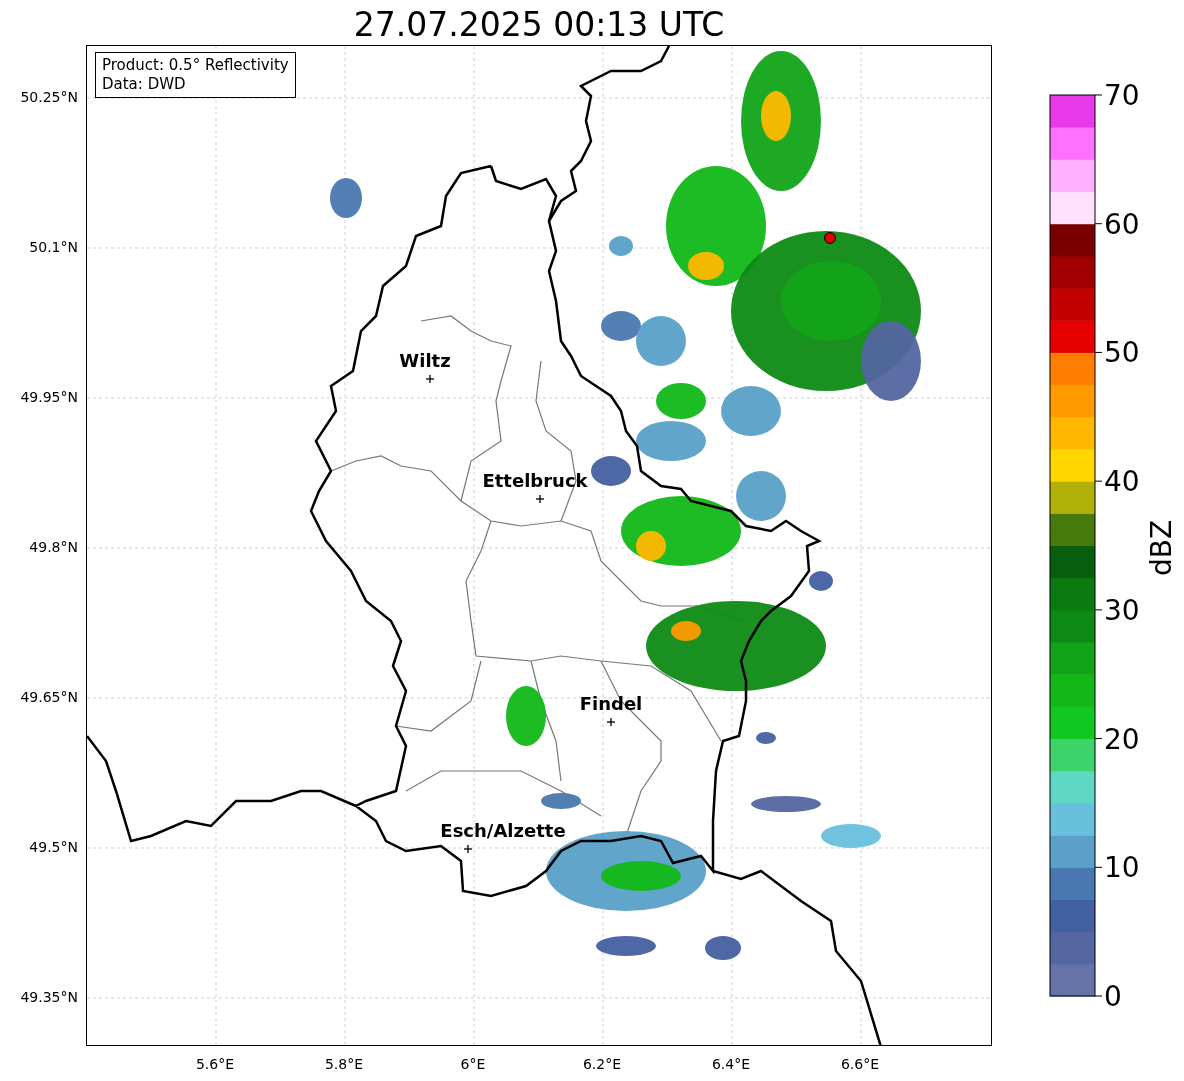 This screenshot has width=1184, height=1081. I want to click on latitude-tick-label: 50.25°N, so click(49, 97).